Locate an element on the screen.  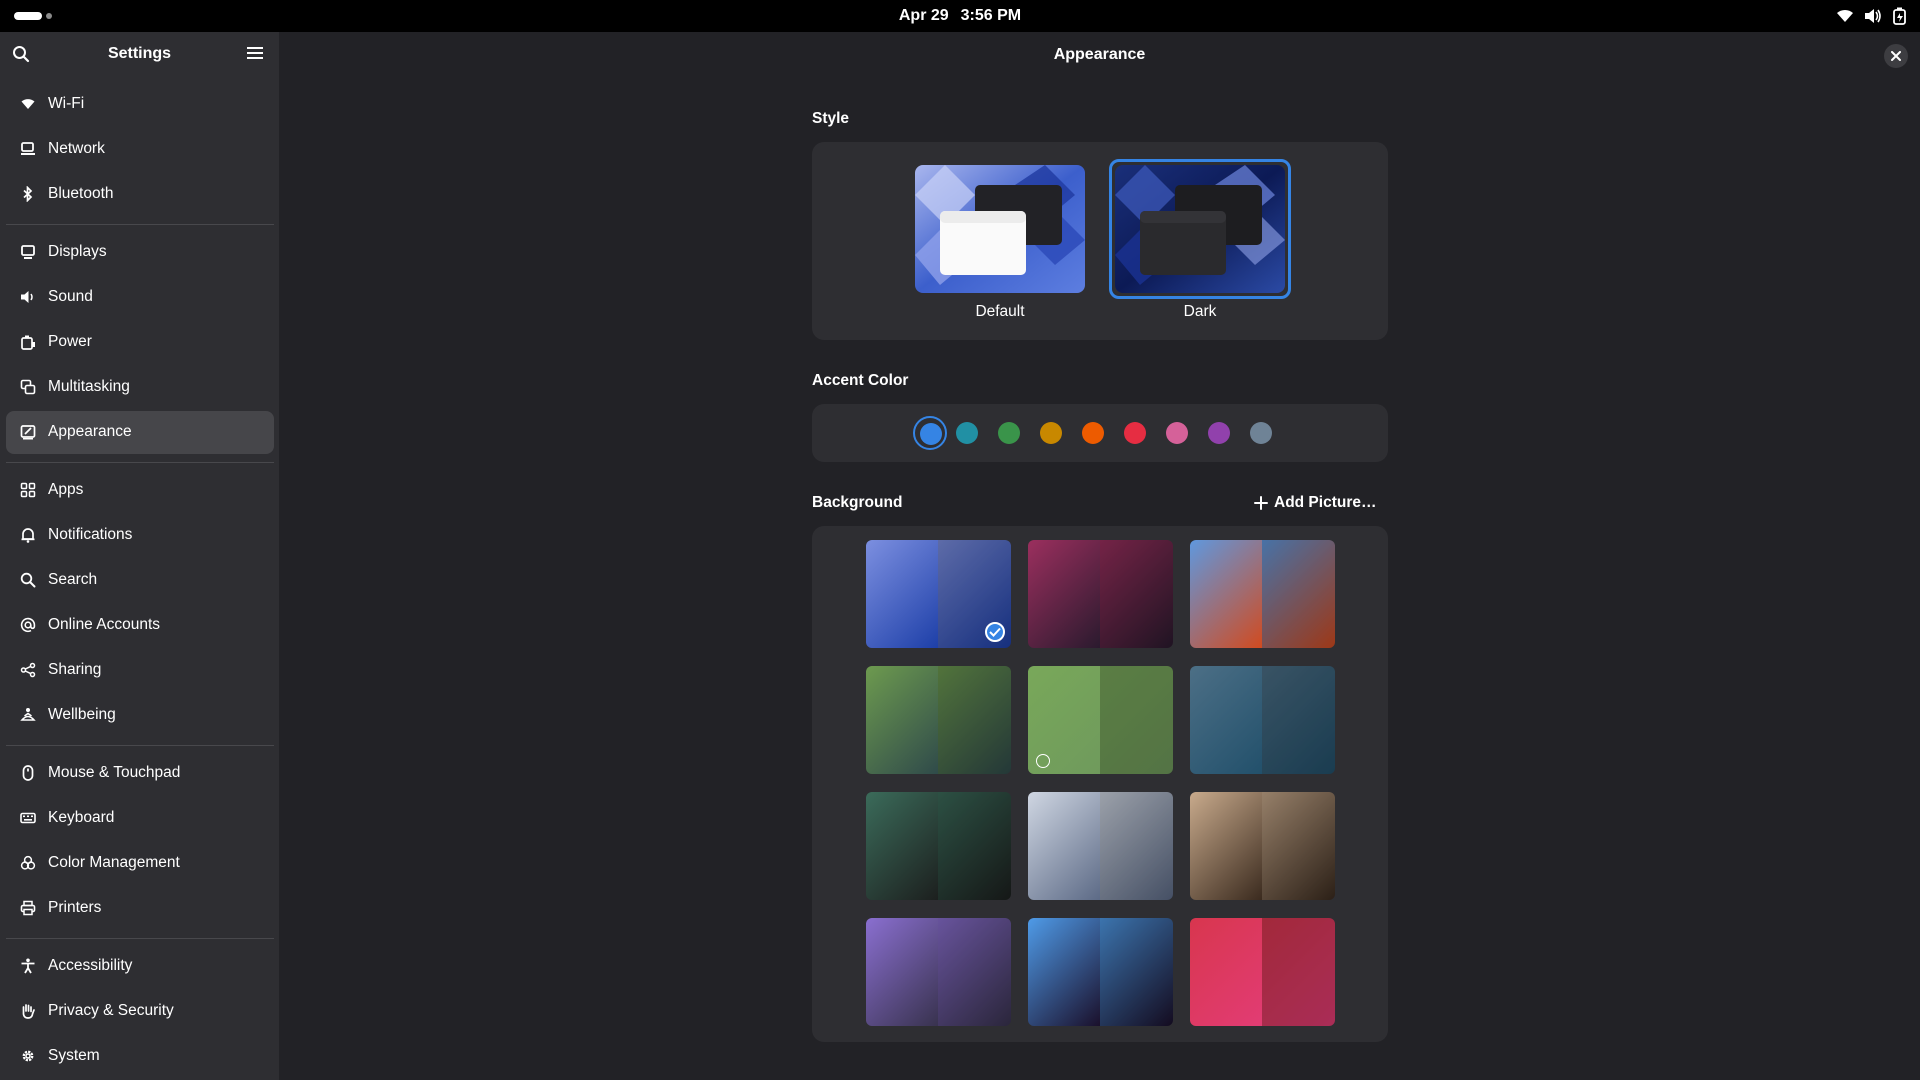
sidebar-item-online-accounts: Online Accounts is located at coordinates (140, 625).